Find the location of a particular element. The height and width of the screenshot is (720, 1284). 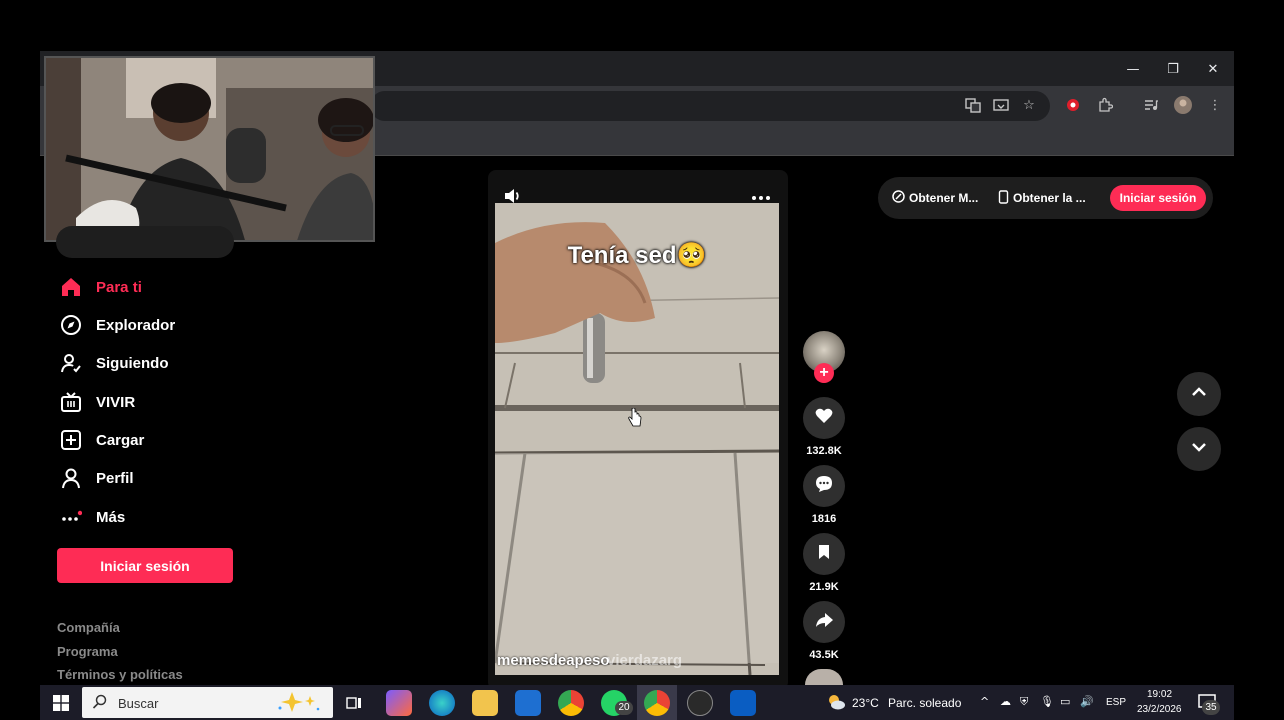

tray-chevron-up-icon: ^ is located at coordinates (984, 701).